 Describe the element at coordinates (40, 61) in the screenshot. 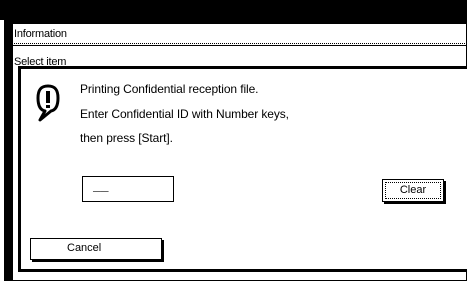

I see `select-item-label: Select item` at that location.